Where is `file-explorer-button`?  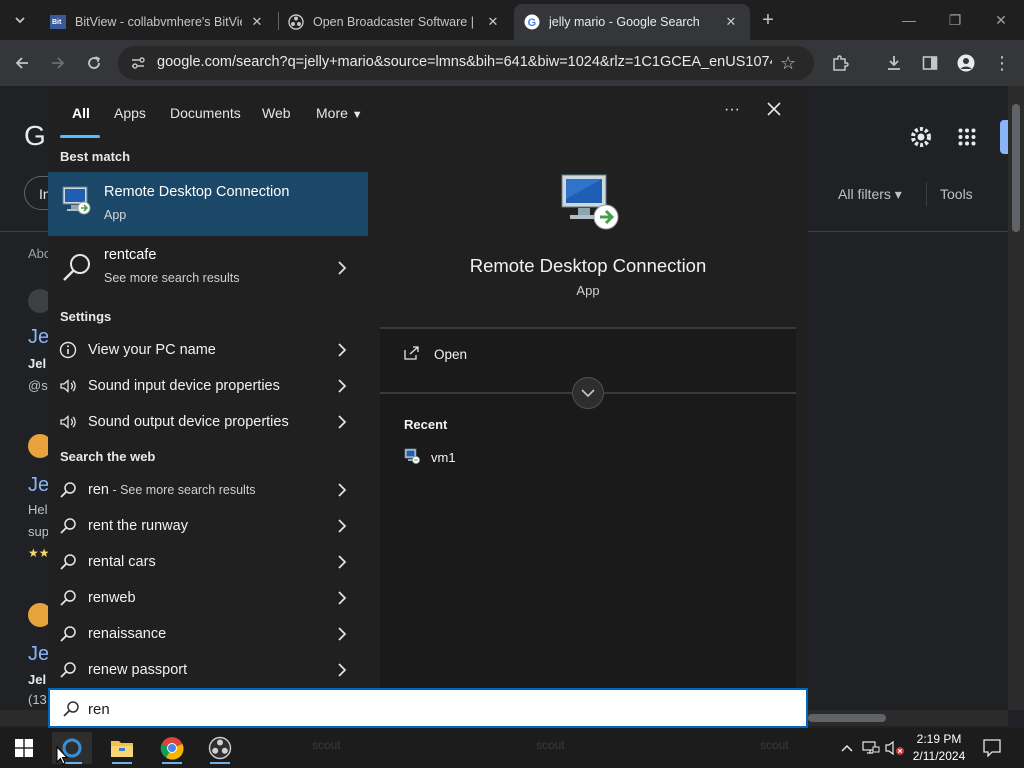
file-explorer-button is located at coordinates (122, 748).